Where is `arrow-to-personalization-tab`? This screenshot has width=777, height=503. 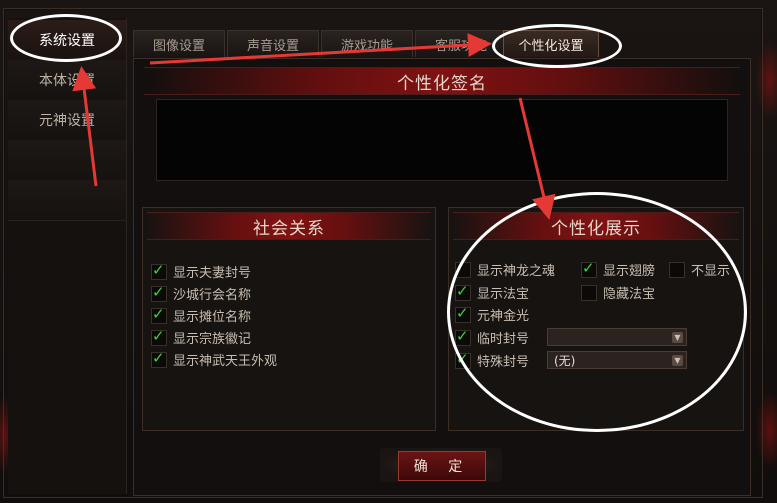
arrow-to-personalization-tab is located at coordinates (320, 49).